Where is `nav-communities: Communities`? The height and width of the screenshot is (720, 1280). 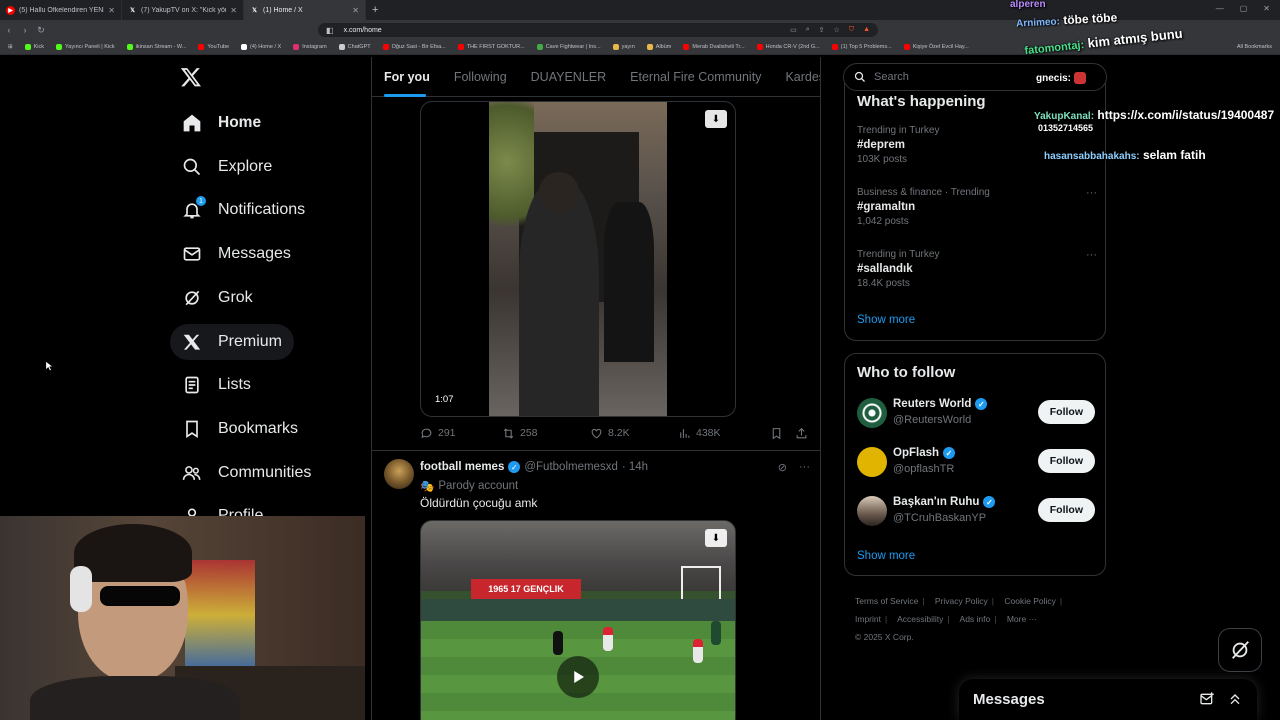
nav-communities: Communities is located at coordinates (246, 473).